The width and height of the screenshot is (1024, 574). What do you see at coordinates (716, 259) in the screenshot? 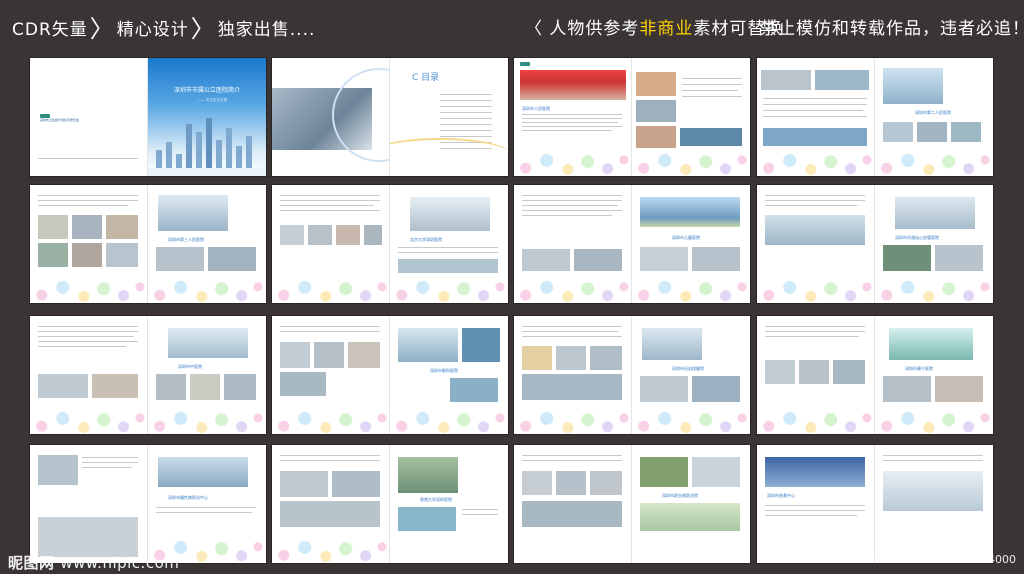
I see `lab-photo` at bounding box center [716, 259].